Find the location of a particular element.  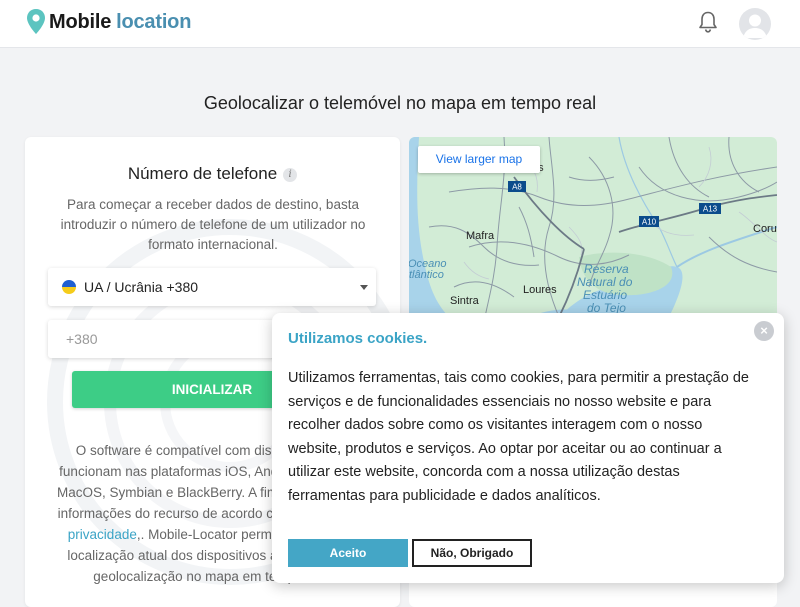

country-select: UA / Ucrânia +380 is located at coordinates (212, 287).